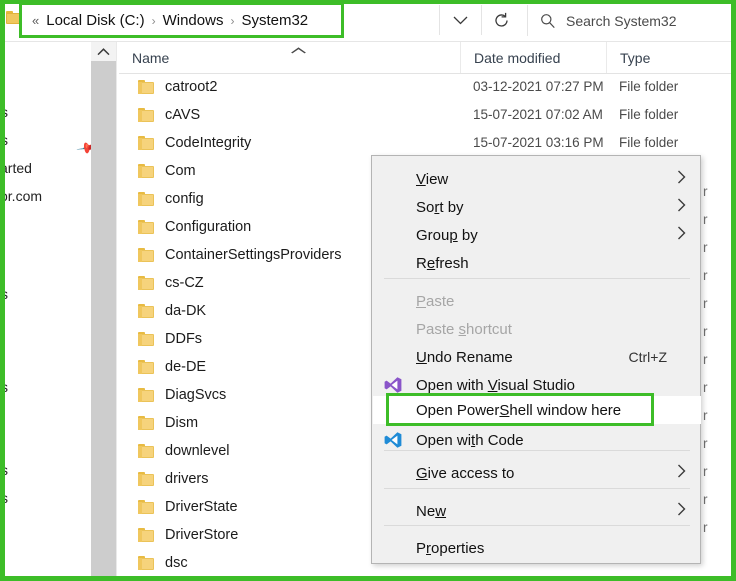 The image size is (736, 581). I want to click on menu-item-label: Properties, so click(450, 548).